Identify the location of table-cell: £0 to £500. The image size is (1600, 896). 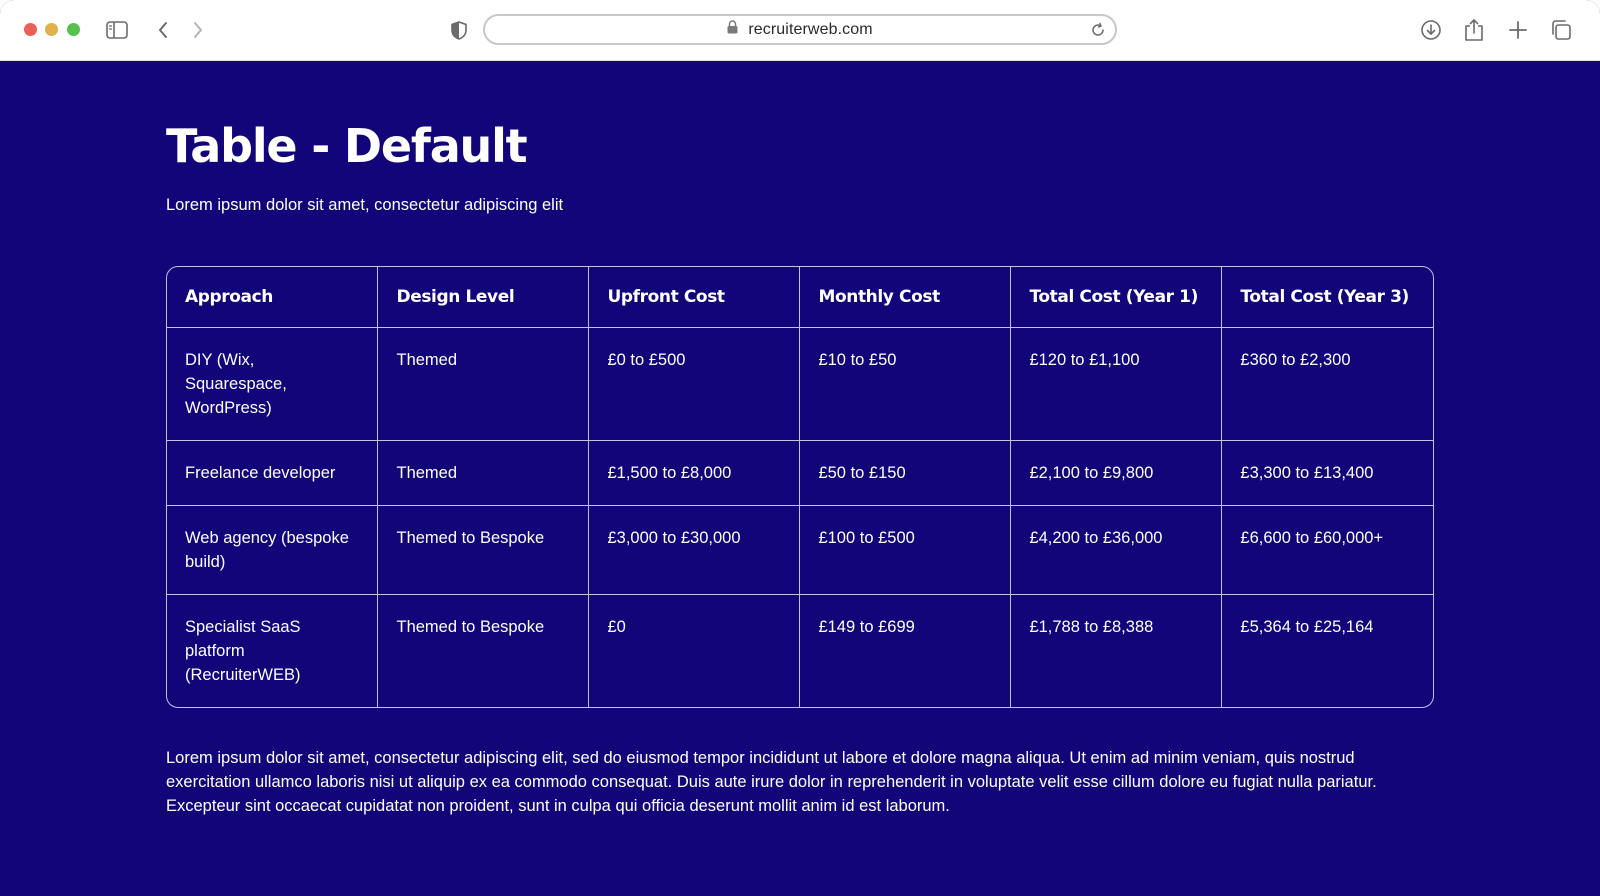
(694, 384).